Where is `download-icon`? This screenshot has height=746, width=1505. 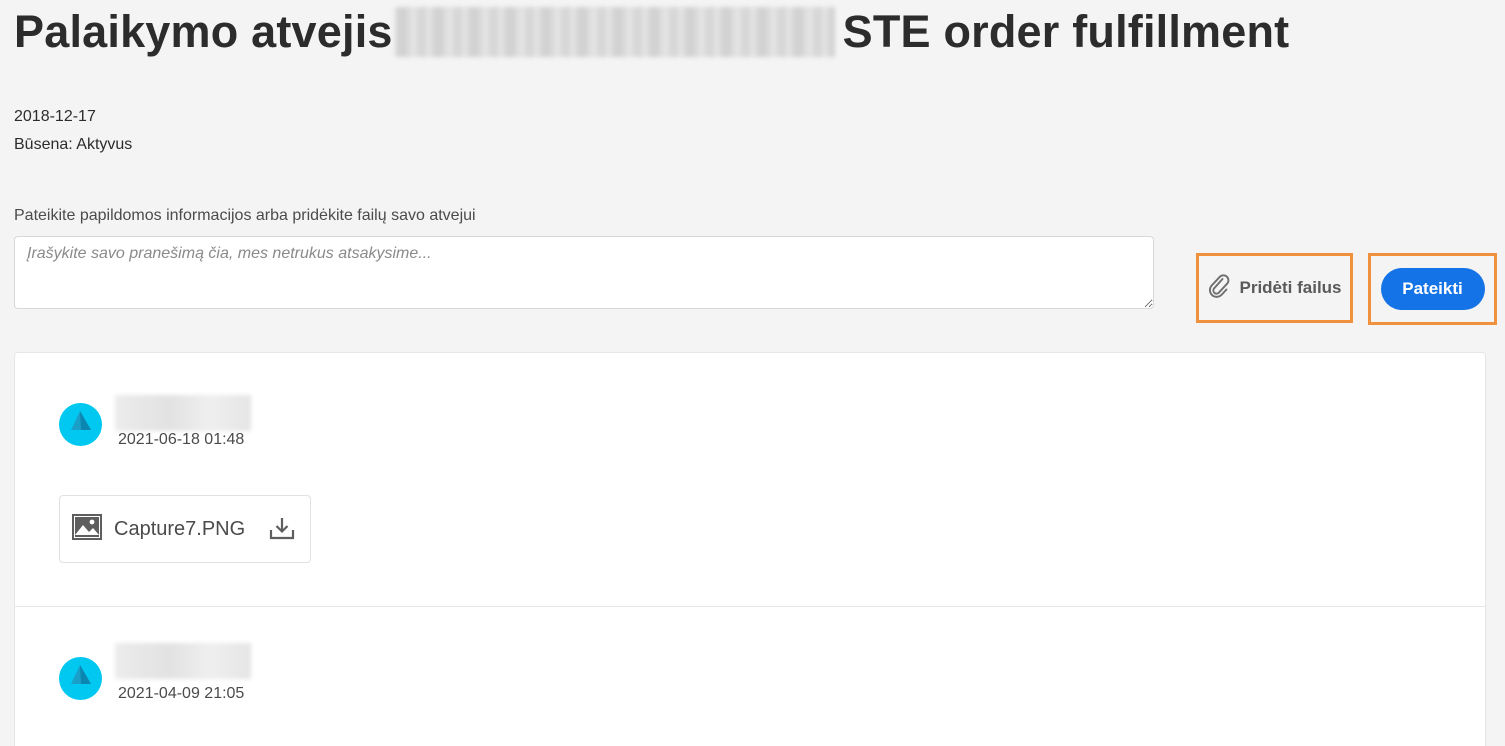
download-icon is located at coordinates (282, 529).